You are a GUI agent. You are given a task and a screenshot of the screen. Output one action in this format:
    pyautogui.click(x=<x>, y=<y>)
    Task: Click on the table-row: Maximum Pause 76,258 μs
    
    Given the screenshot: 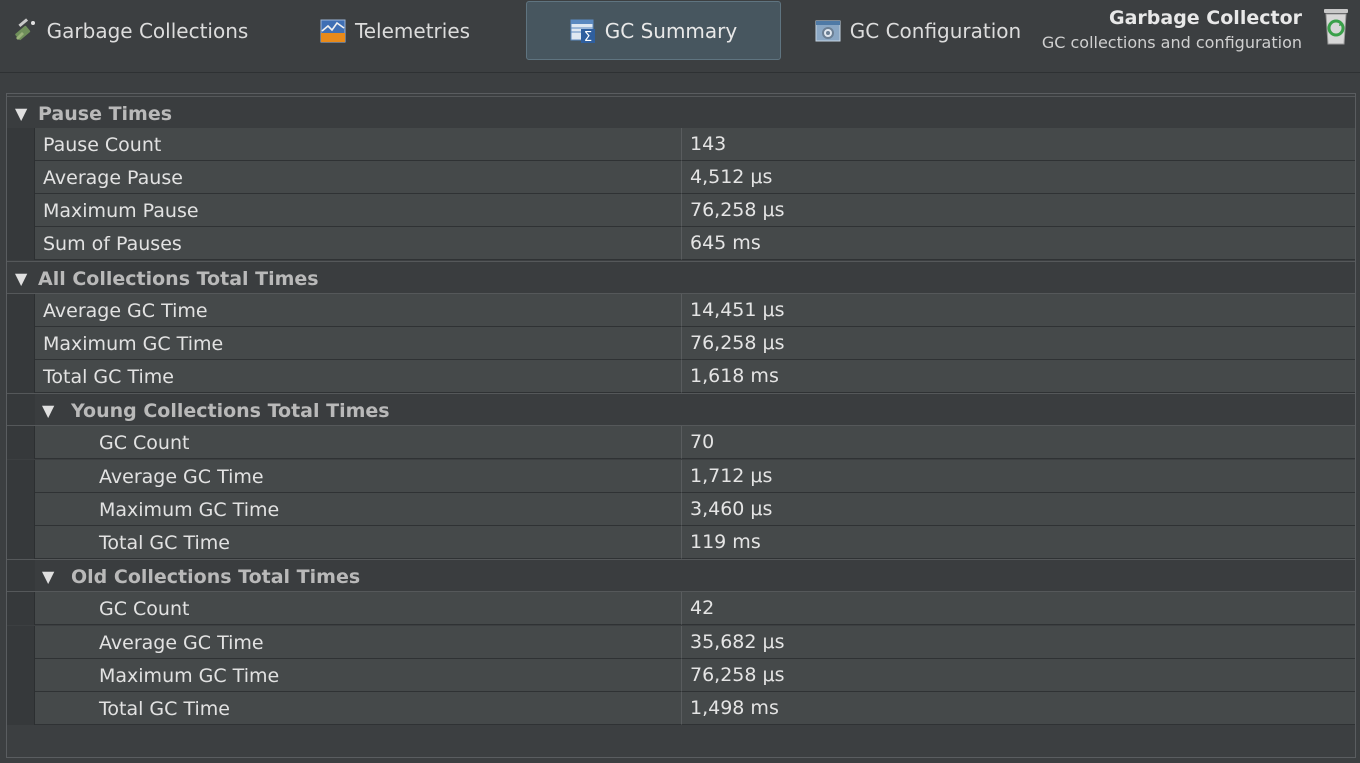 What is the action you would take?
    pyautogui.click(x=681, y=210)
    